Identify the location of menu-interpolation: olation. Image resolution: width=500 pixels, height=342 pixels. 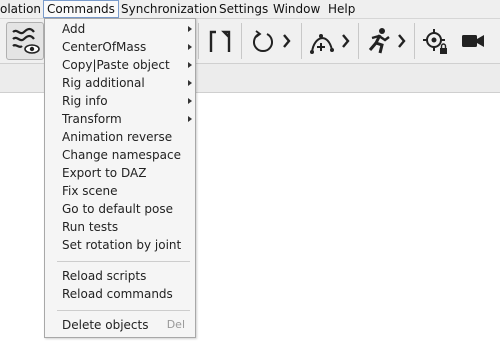
(22, 9).